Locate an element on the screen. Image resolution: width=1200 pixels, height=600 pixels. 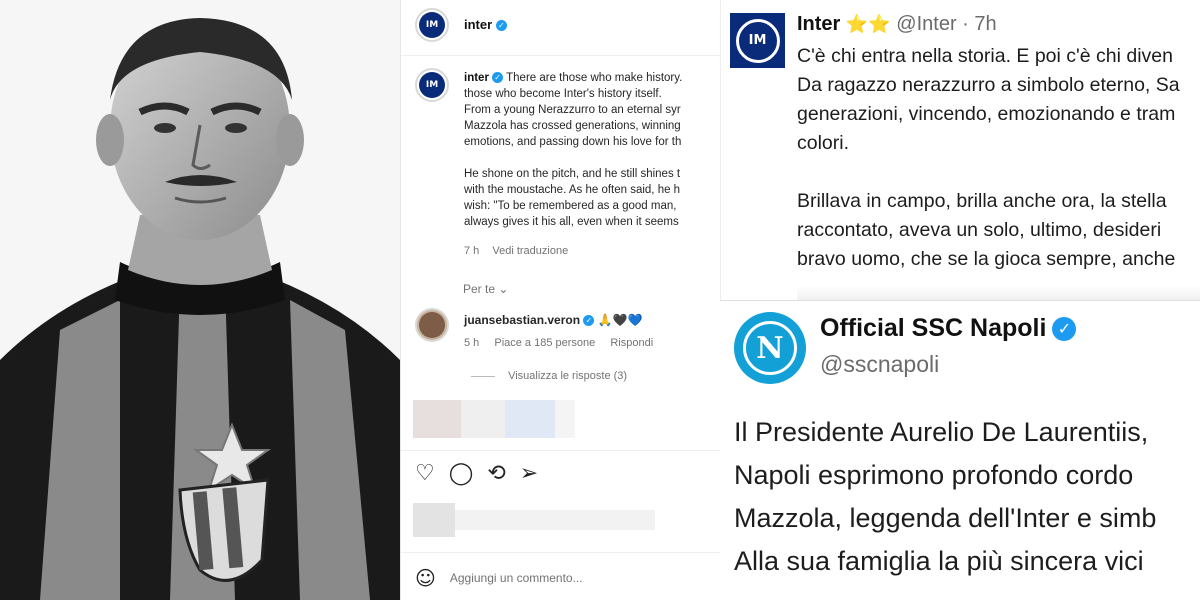
tweet-line: Napoli esprimono profondo cordo is located at coordinates (934, 475).